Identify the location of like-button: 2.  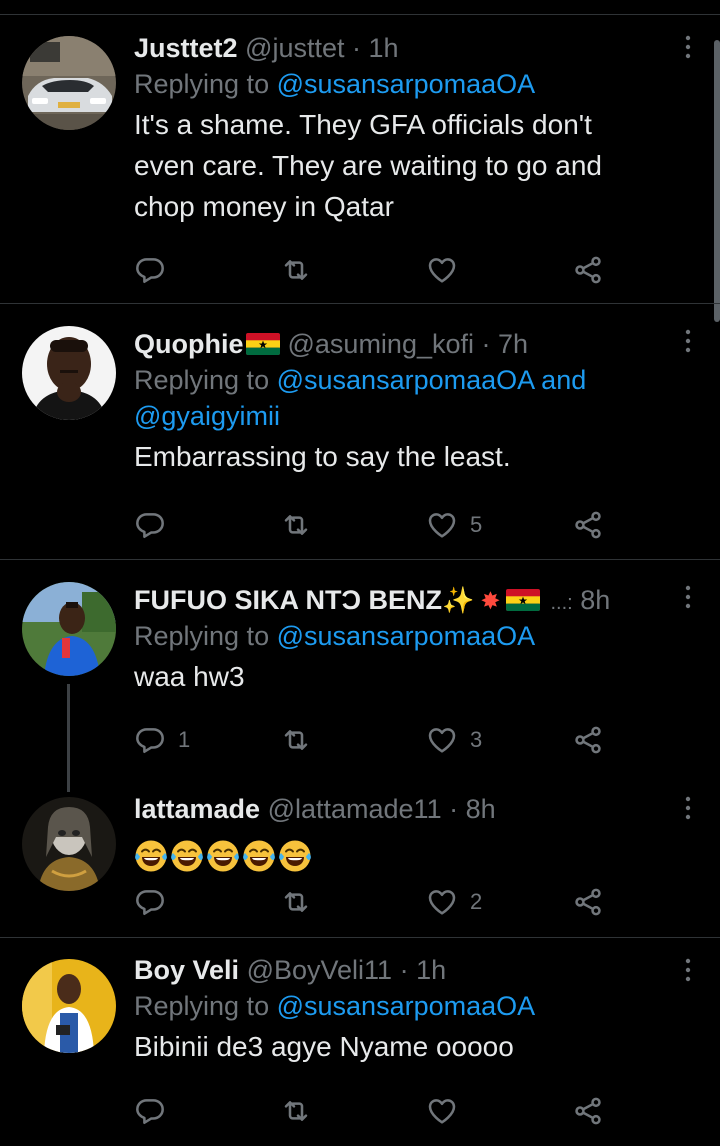
(454, 902).